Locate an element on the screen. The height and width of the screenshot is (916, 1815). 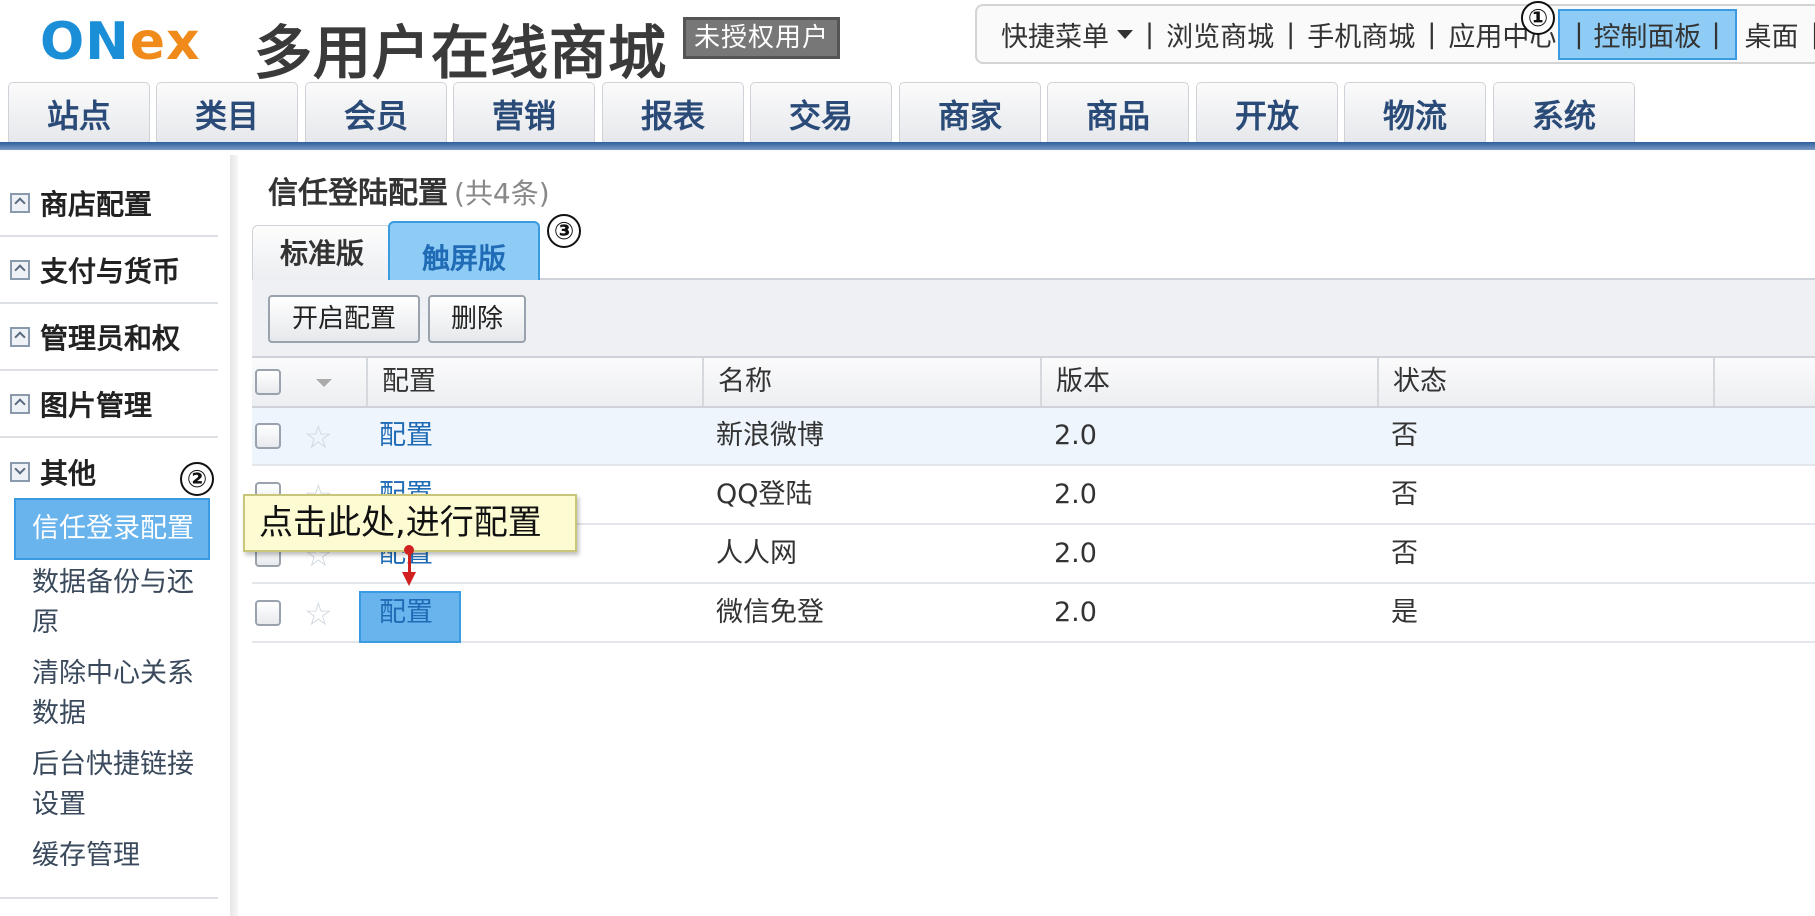
sidebar-group-payment: 支付与货币 is located at coordinates (109, 271).